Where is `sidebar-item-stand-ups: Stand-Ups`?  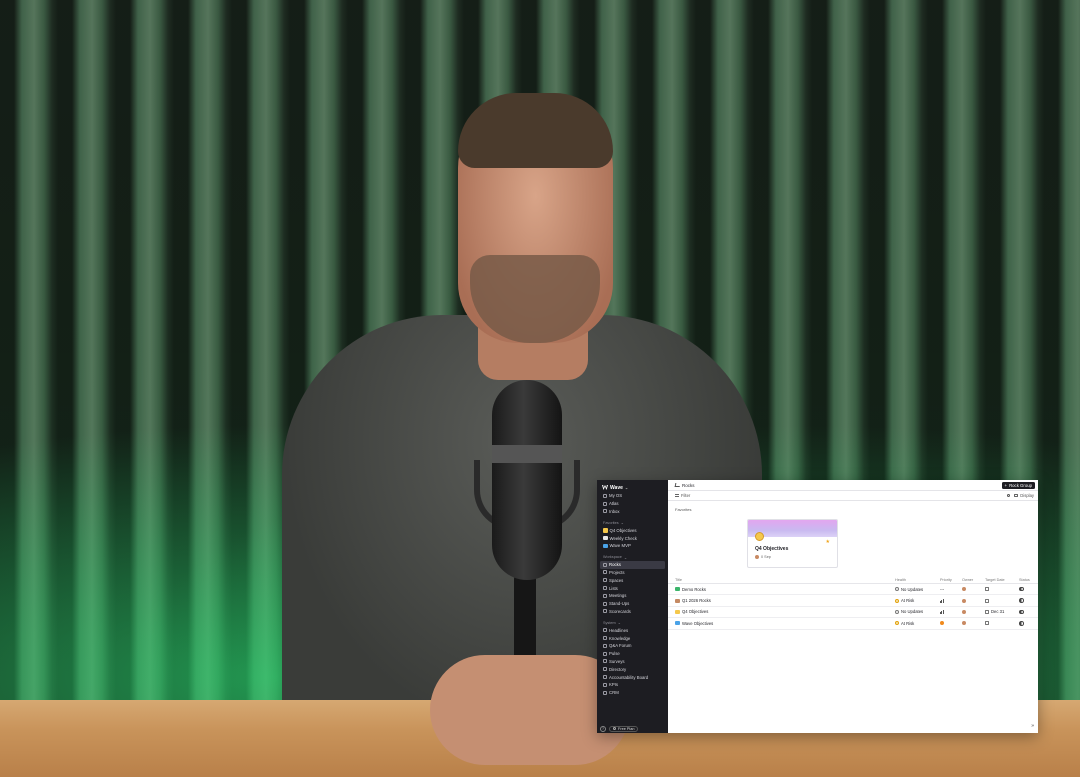
sidebar-item-stand-ups: Stand-Ups is located at coordinates (632, 604).